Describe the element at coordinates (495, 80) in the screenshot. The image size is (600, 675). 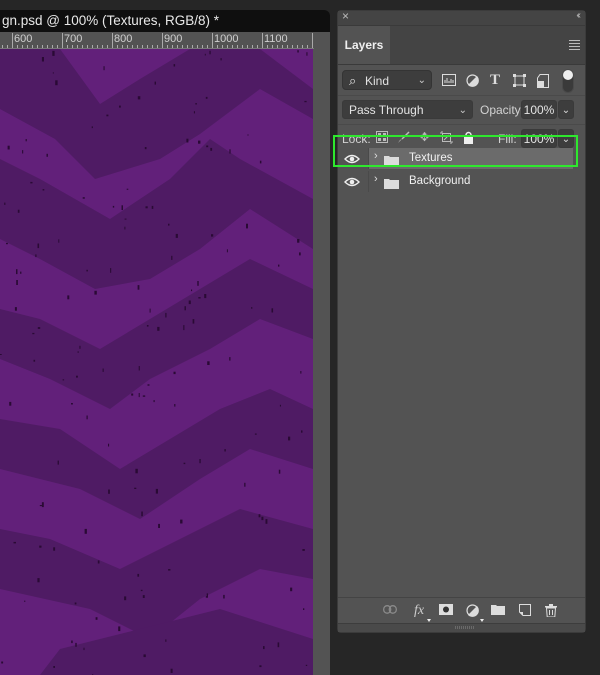
I see `type-filter-icon: T` at that location.